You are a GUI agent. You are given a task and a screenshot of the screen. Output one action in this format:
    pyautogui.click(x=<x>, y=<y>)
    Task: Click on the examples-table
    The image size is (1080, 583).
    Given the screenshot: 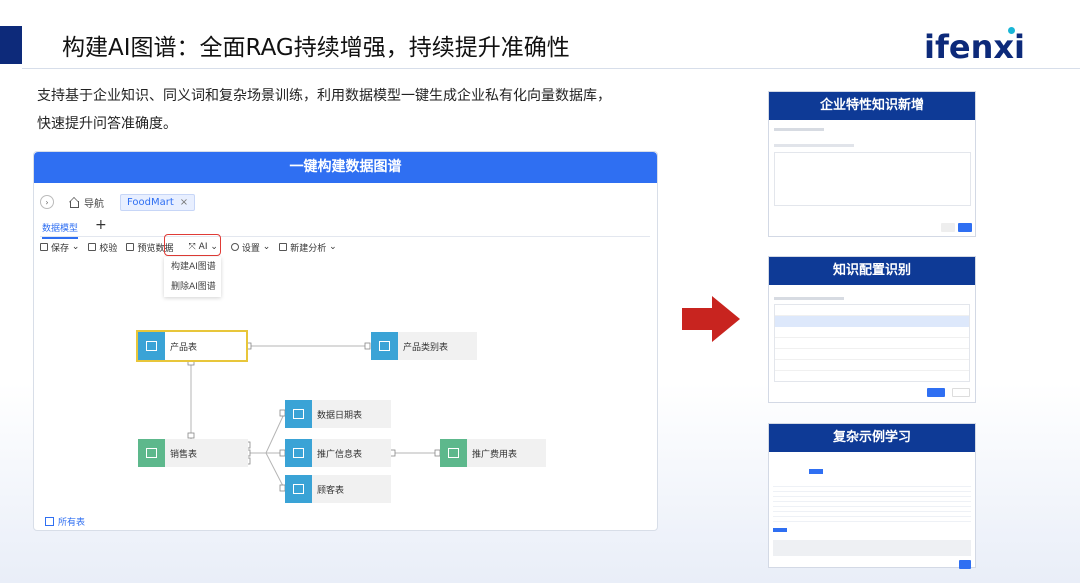 What is the action you would take?
    pyautogui.click(x=872, y=502)
    